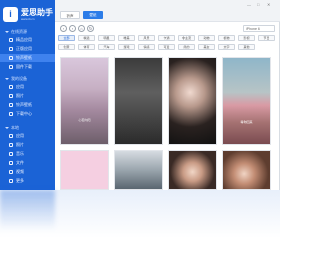  Describe the element at coordinates (11, 58) in the screenshot. I see `wallpaper-icon` at that location.